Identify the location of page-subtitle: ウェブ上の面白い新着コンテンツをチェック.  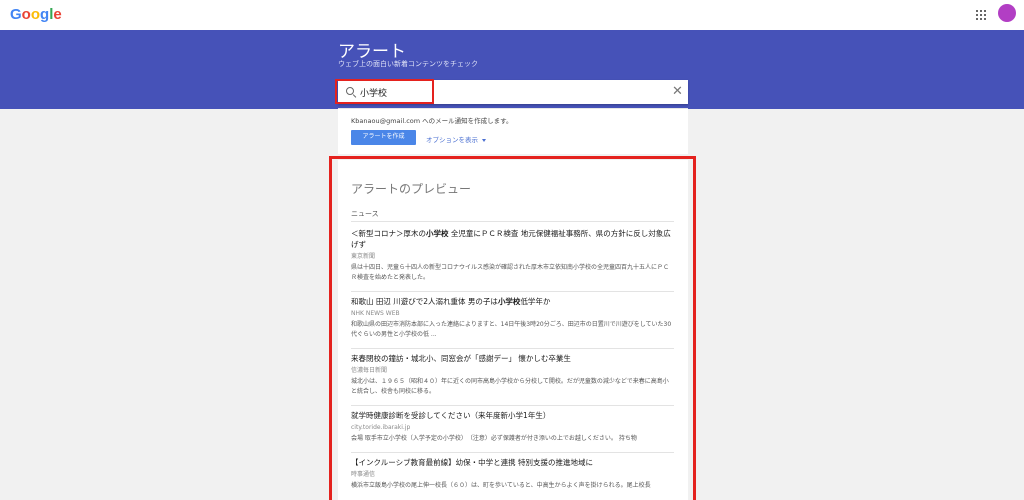
(408, 64).